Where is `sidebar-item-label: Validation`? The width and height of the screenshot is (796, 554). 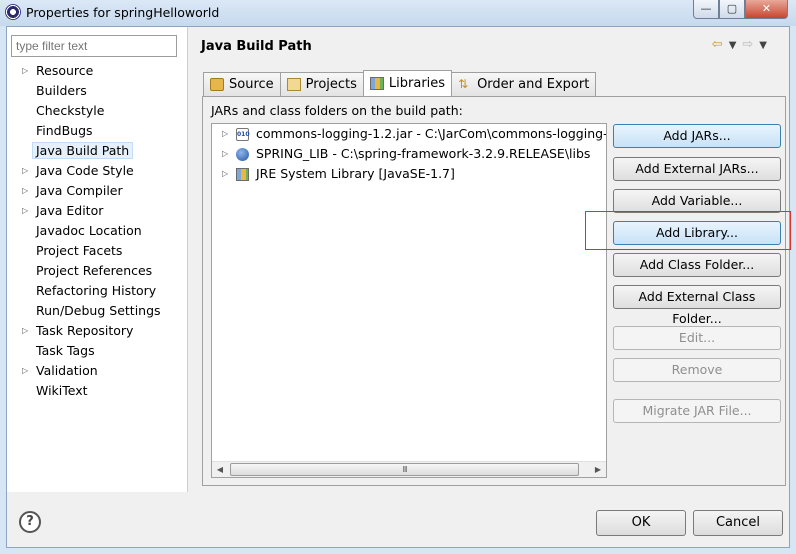
sidebar-item-label: Validation is located at coordinates (67, 370).